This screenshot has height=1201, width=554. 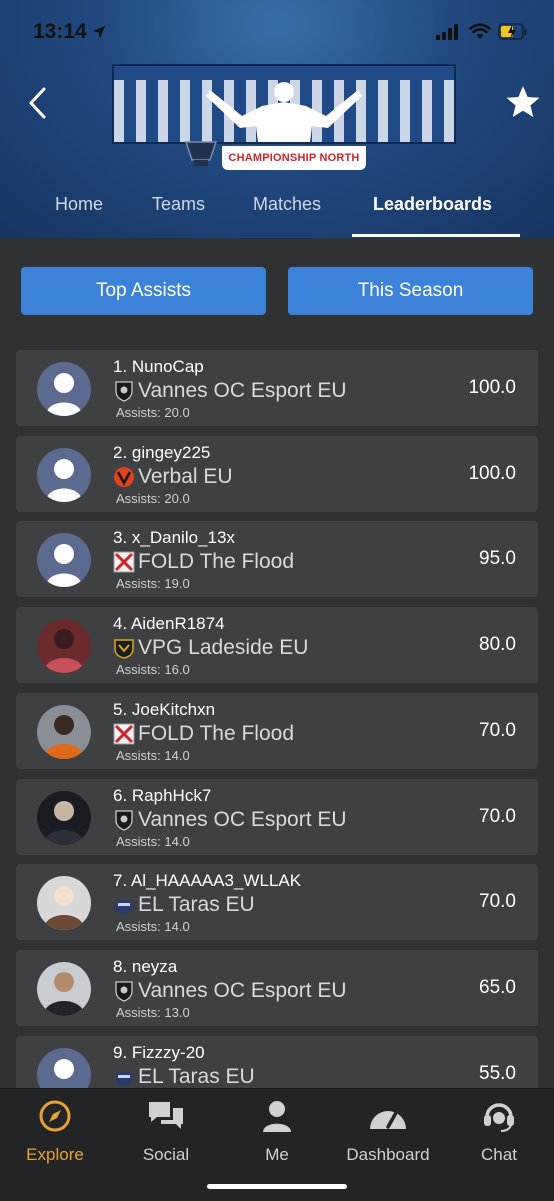 I want to click on ladeside-crest-icon, so click(x=124, y=648).